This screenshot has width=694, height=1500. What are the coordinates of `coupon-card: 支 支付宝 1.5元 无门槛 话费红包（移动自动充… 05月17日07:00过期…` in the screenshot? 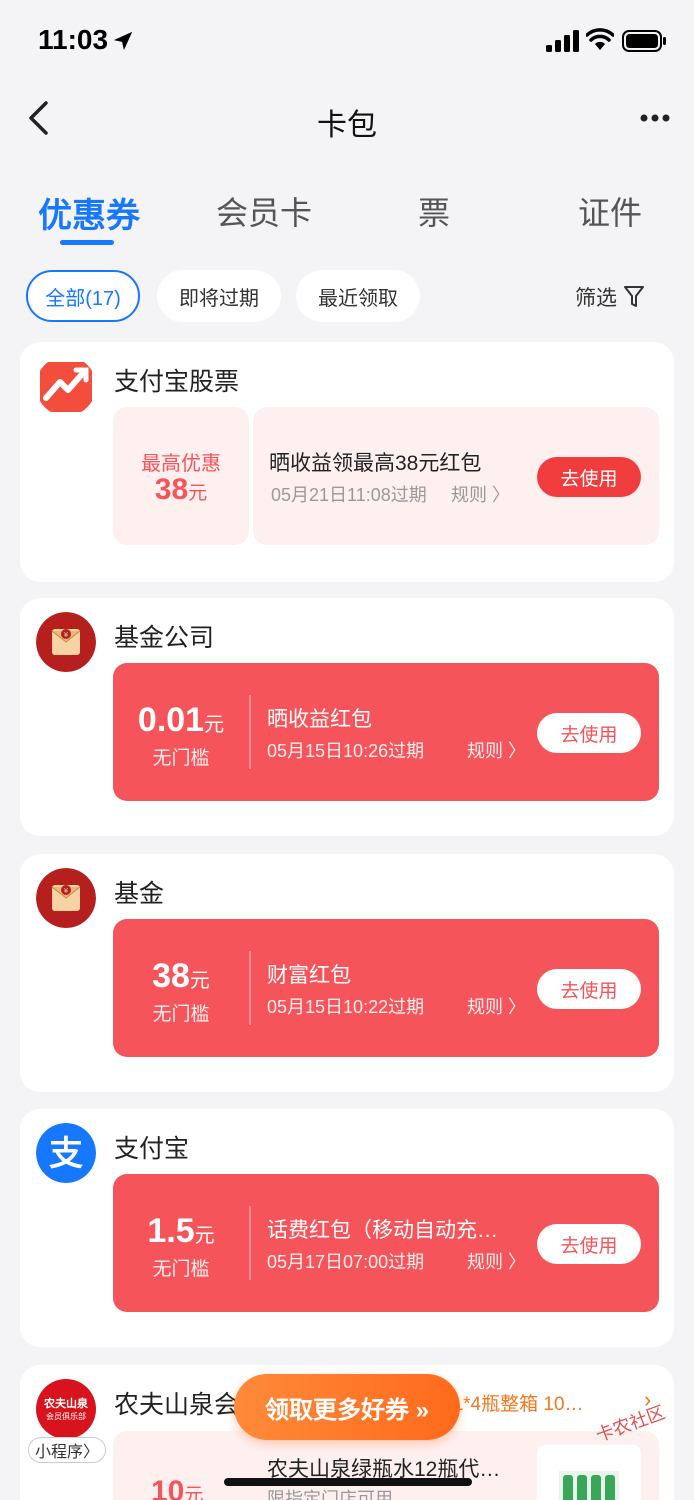 It's located at (347, 1228).